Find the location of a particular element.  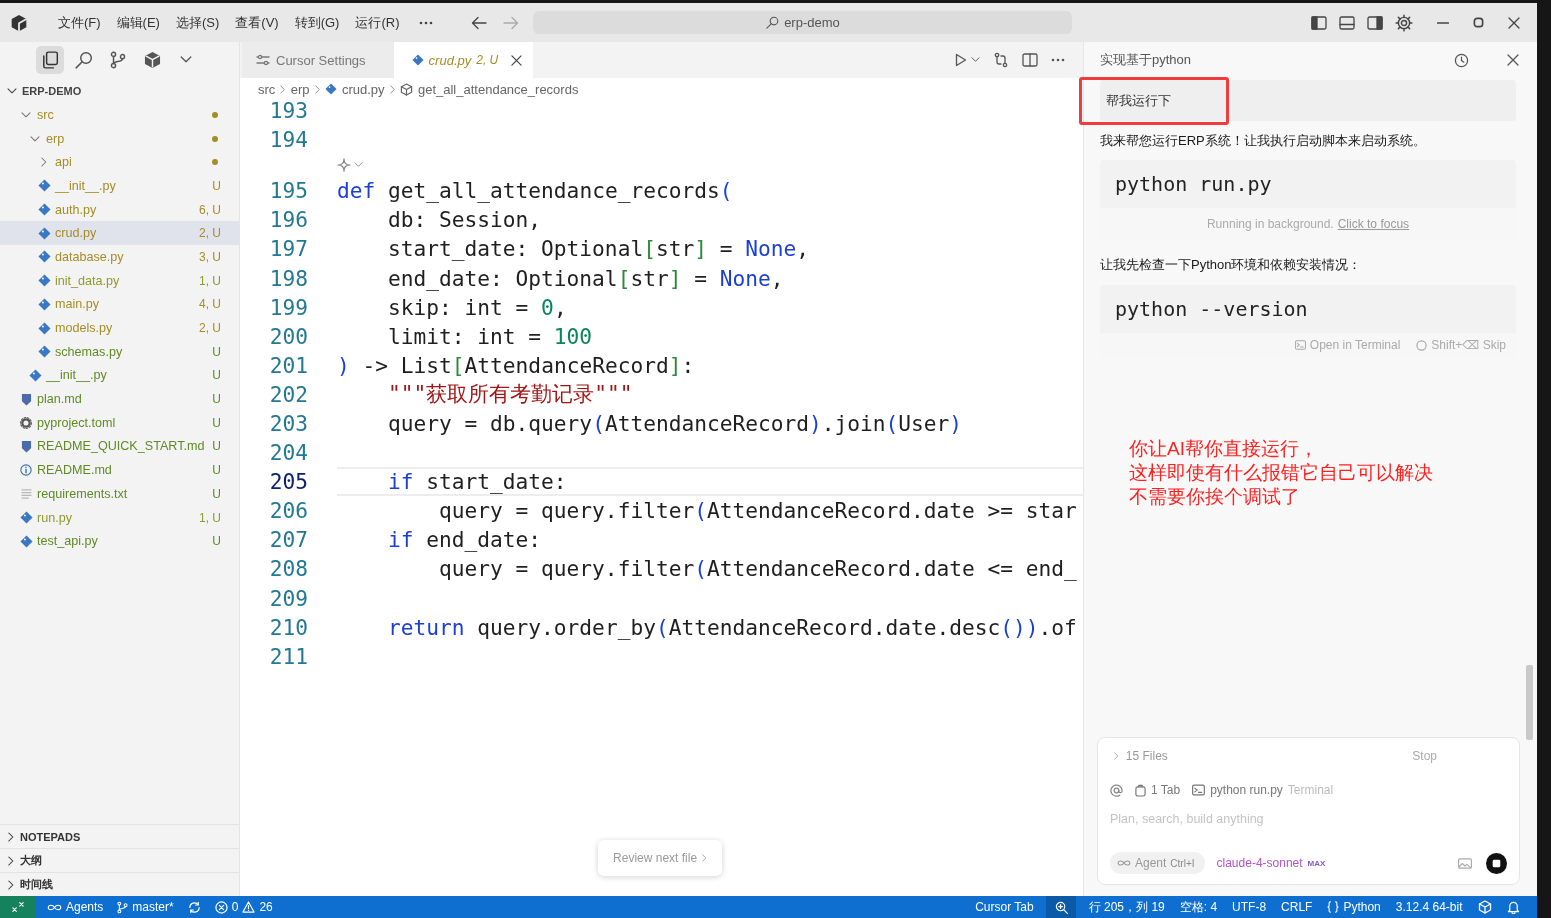

code-line: db: Session, is located at coordinates (465, 220).